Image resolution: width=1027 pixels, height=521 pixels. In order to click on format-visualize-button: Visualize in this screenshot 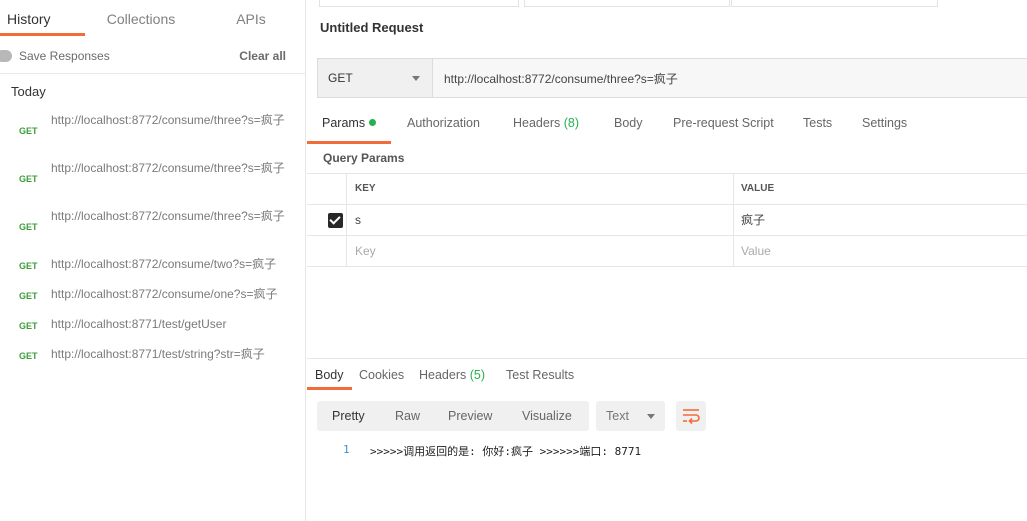, I will do `click(547, 416)`.